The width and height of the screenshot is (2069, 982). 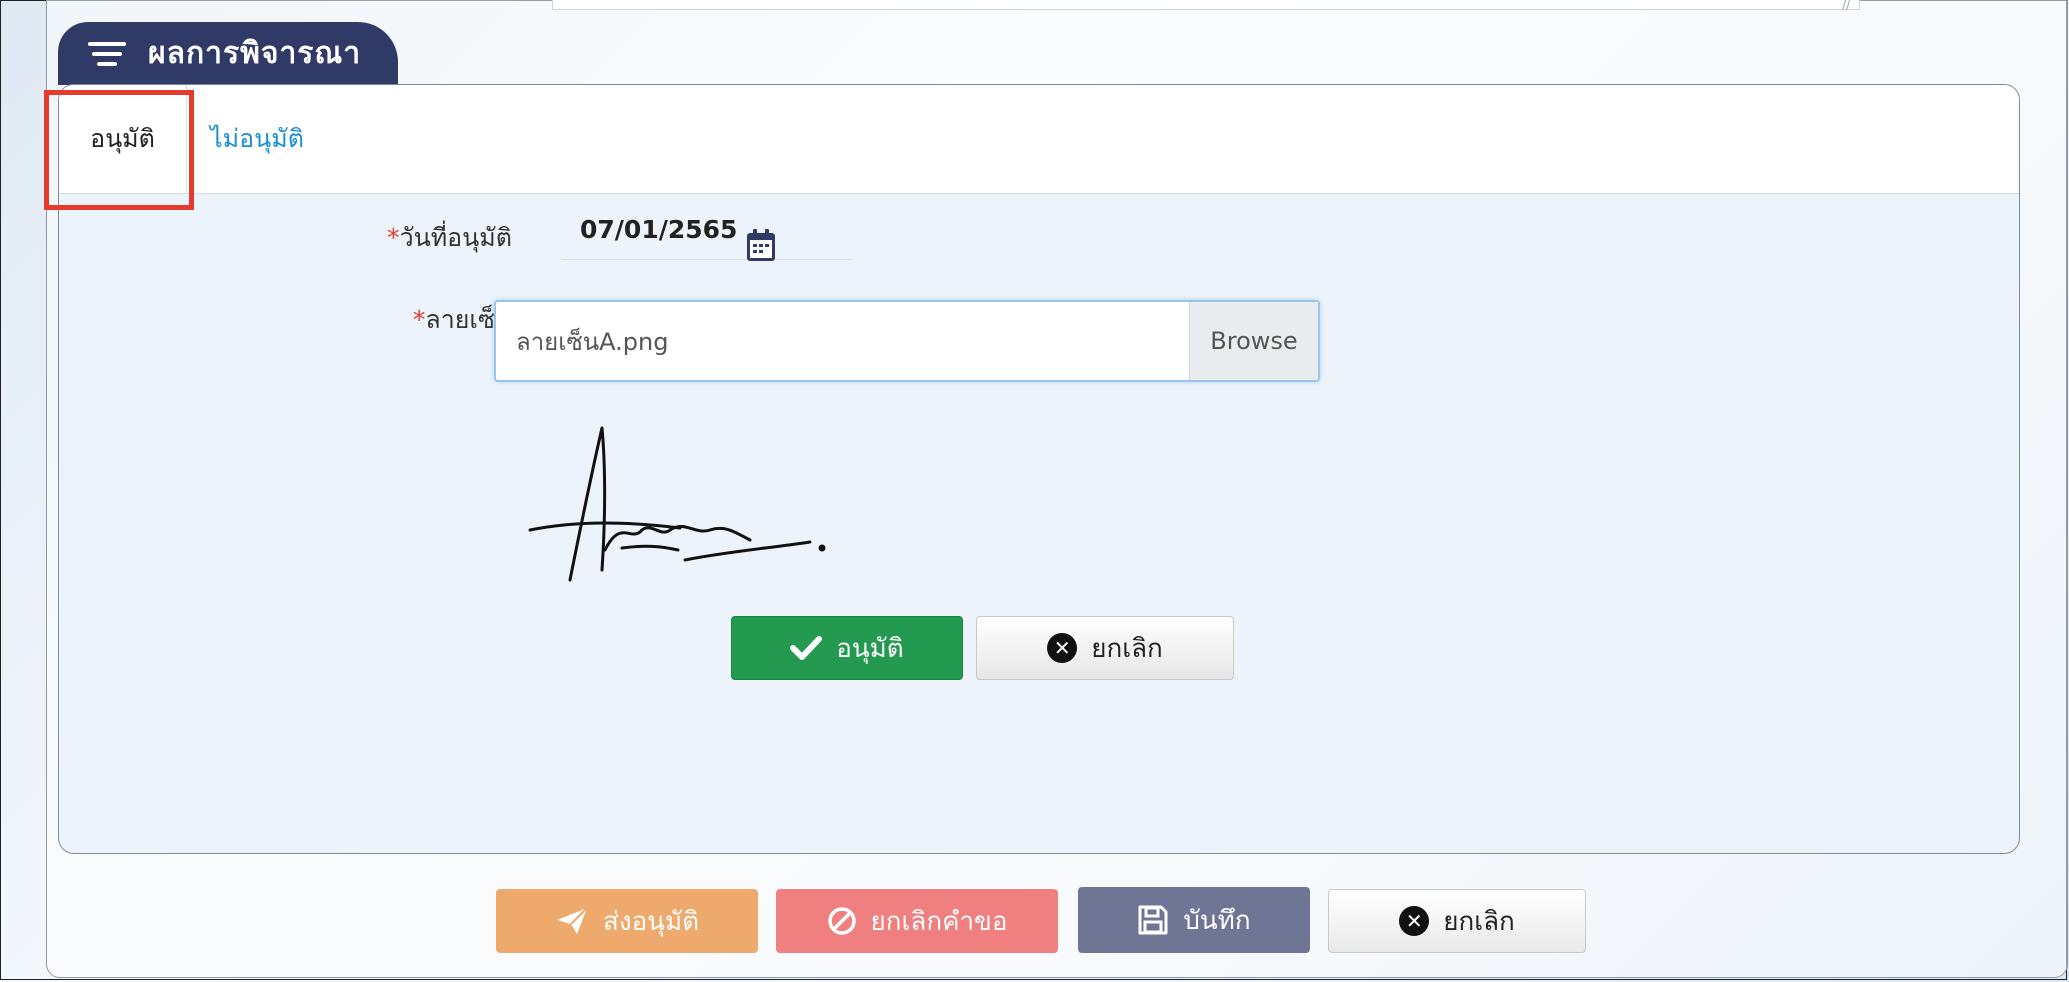 What do you see at coordinates (761, 245) in the screenshot?
I see `calendar-icon` at bounding box center [761, 245].